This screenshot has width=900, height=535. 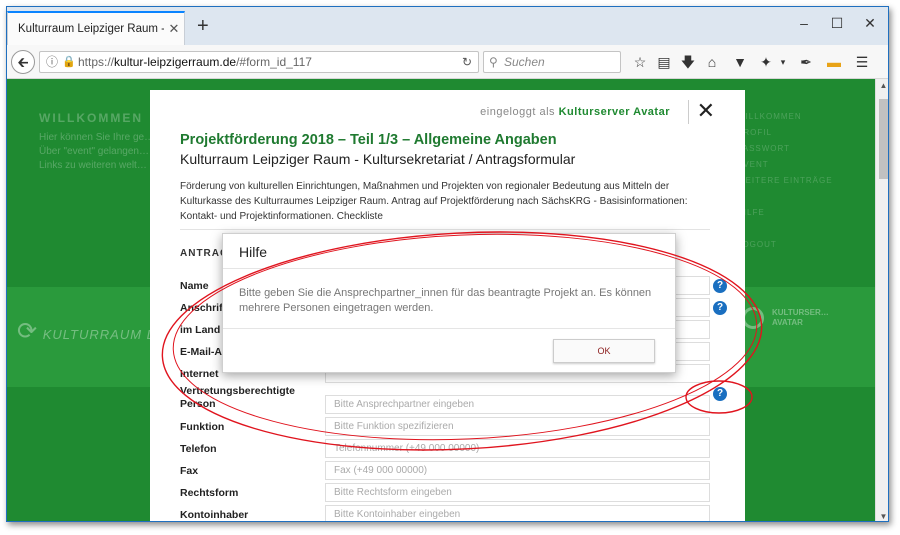 I want to click on browser-tab: Kulturraum Leipziger Raum - Kul ✕, so click(x=96, y=28).